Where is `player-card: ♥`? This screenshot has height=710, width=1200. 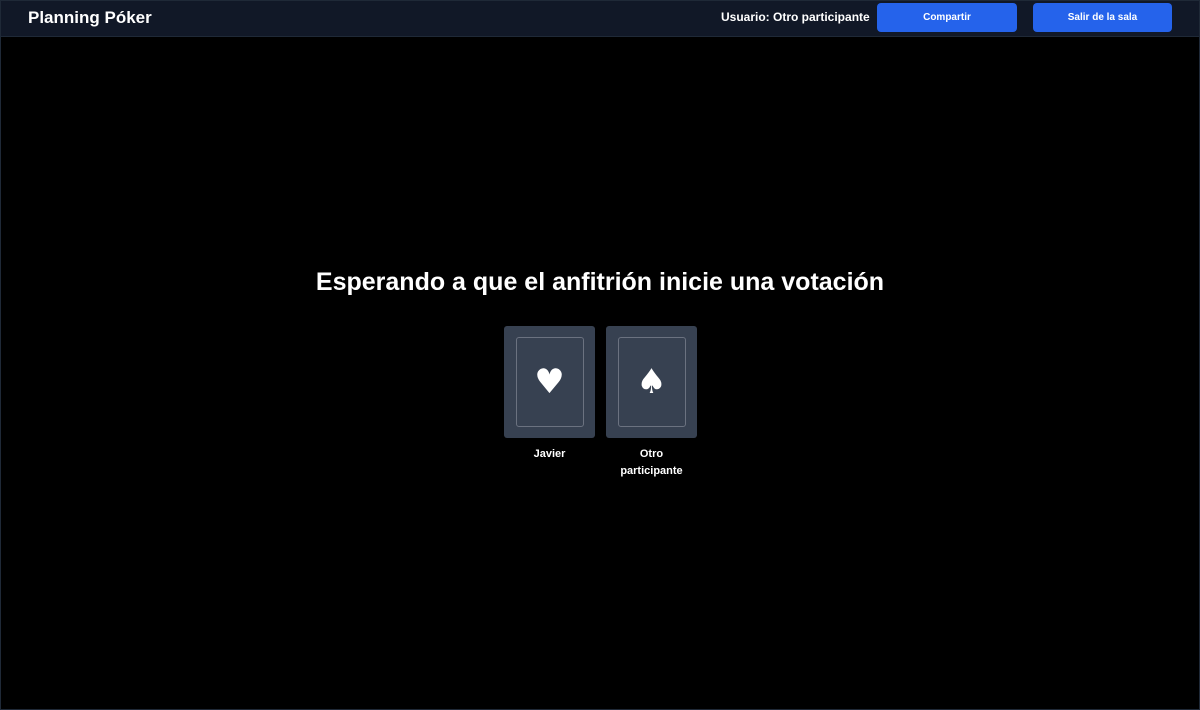
player-card: ♥ is located at coordinates (549, 382).